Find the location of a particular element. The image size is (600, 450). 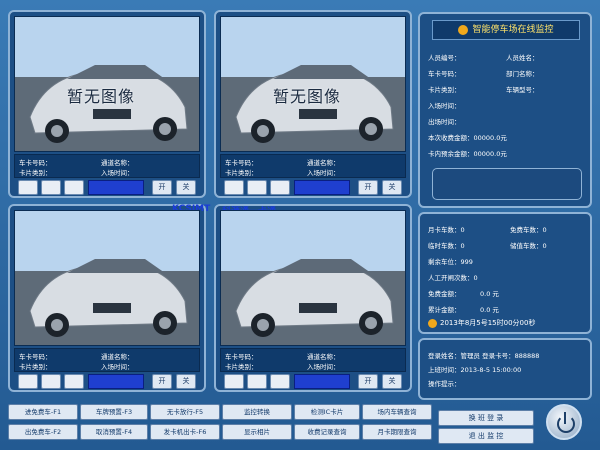

camera-panel-3: KCSIMT 车卡号码： 通道名称： 卡片类别： 入场时间： 开 关 is located at coordinates (109, 298).